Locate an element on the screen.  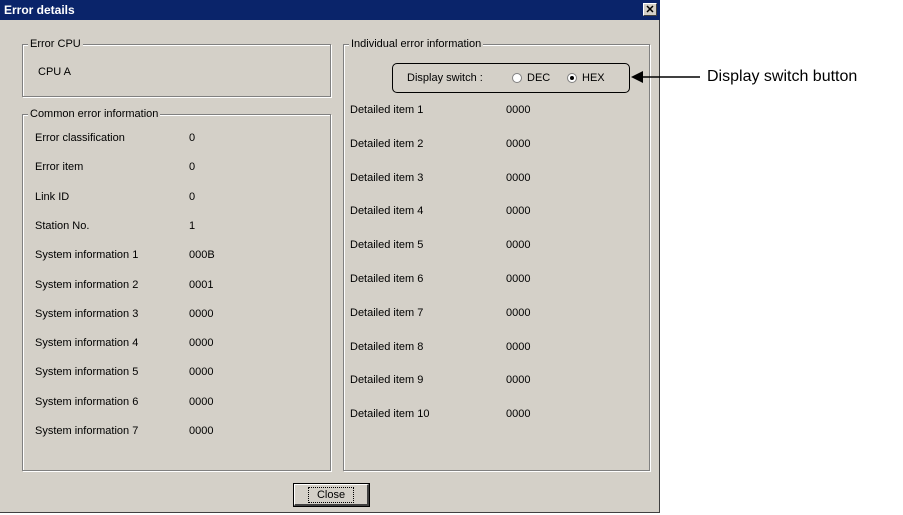
common-row-label: Error item is located at coordinates (59, 167).